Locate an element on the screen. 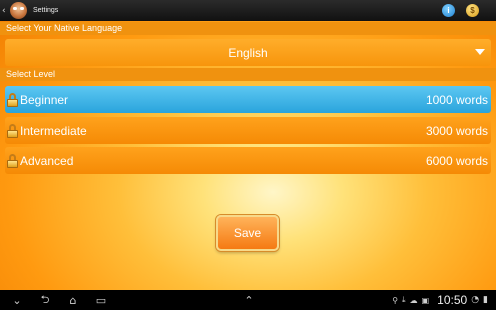 The height and width of the screenshot is (310, 496). action-bar: ‹ Settings i $ is located at coordinates (248, 10).